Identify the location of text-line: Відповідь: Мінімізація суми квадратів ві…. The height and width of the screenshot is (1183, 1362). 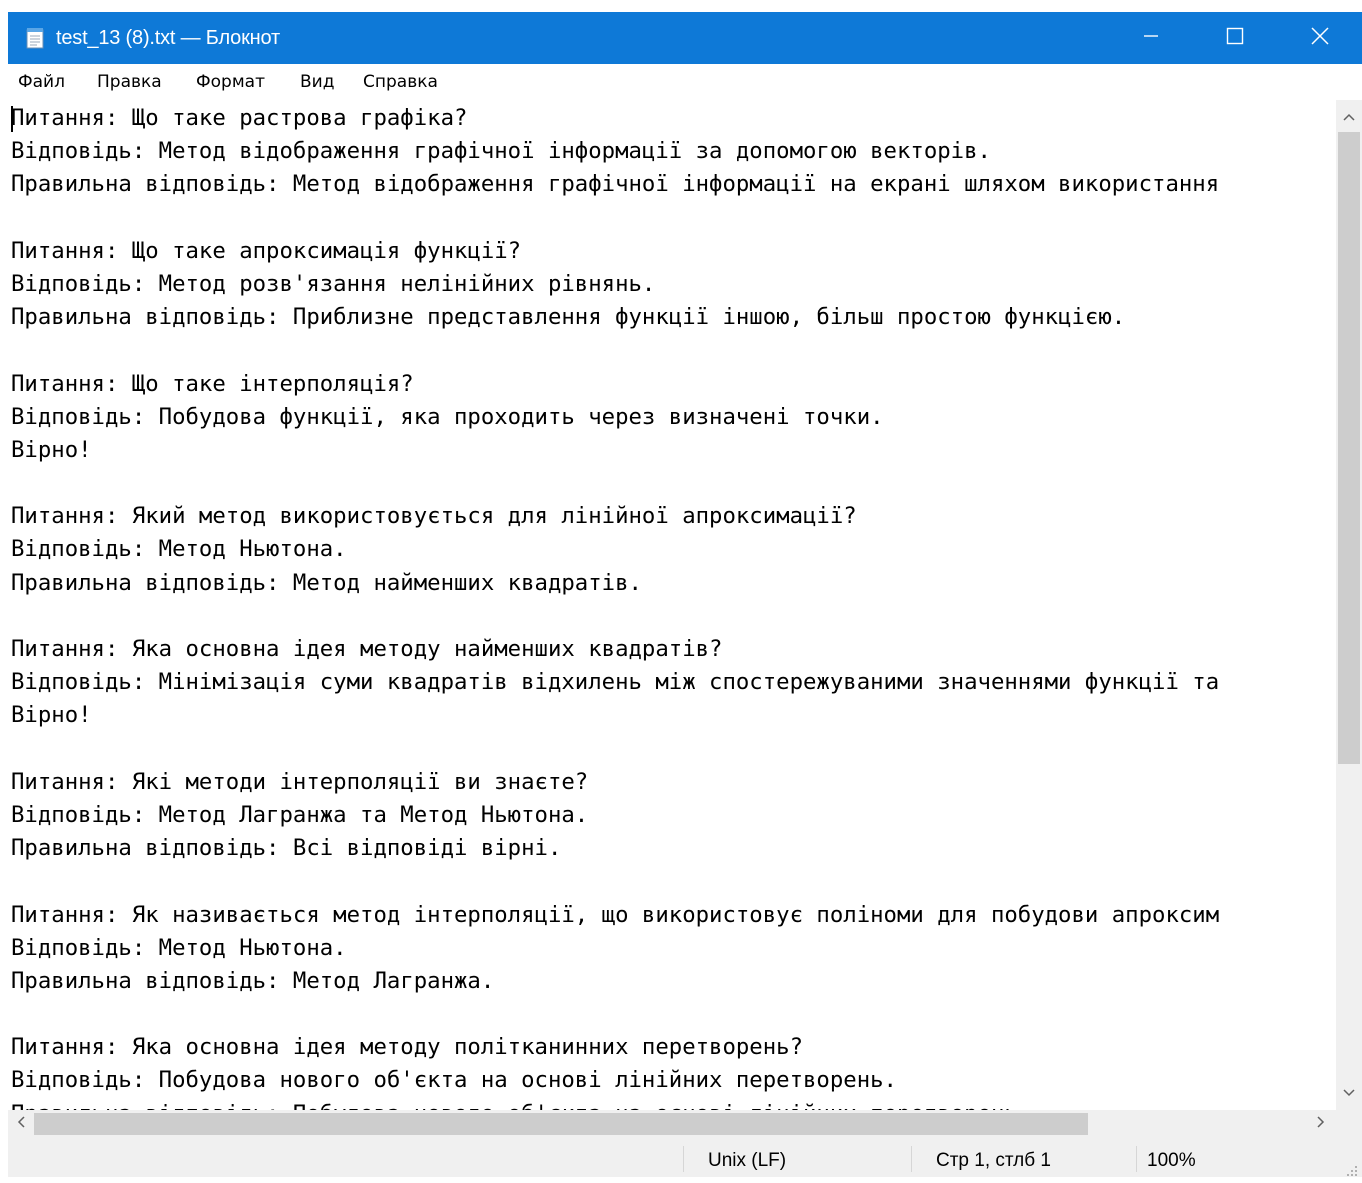
(615, 682).